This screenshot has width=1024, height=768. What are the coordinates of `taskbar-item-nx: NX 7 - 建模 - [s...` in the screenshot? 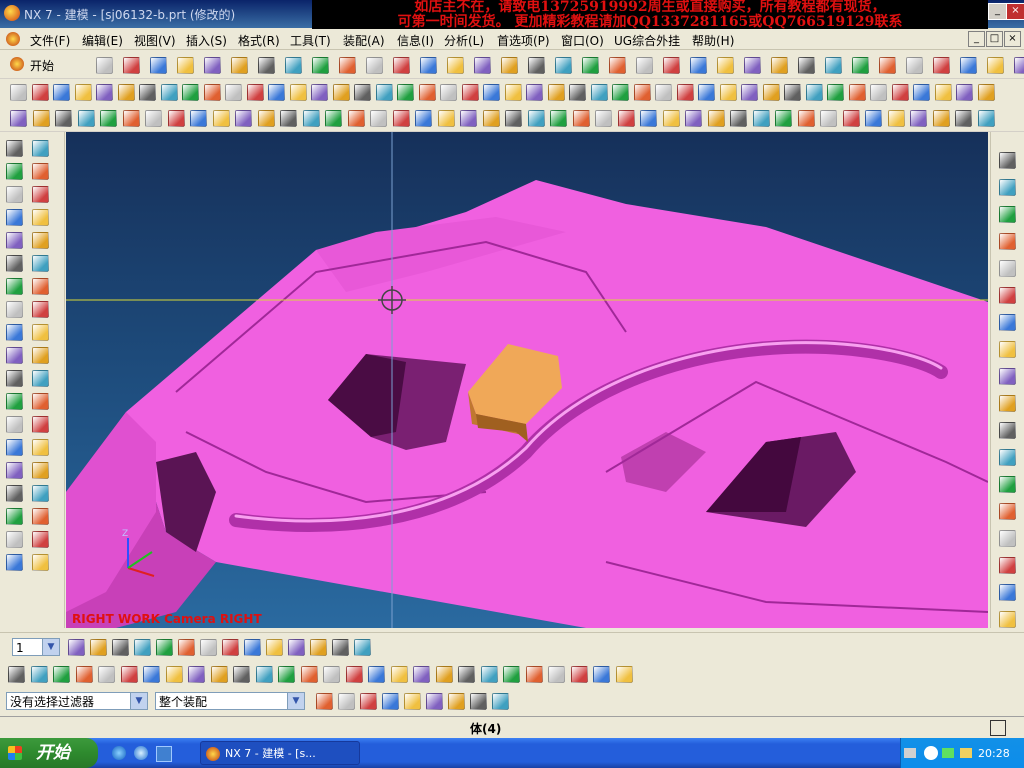 It's located at (280, 753).